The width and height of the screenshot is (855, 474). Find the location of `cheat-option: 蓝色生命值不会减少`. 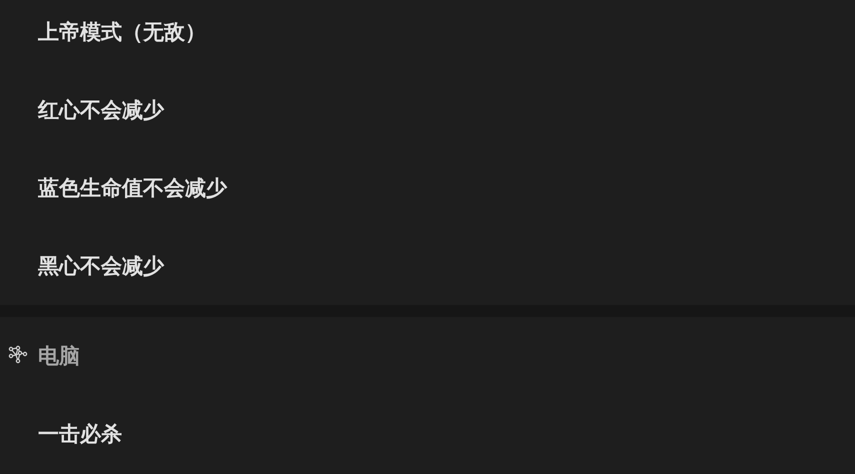

cheat-option: 蓝色生命值不会减少 is located at coordinates (132, 188).